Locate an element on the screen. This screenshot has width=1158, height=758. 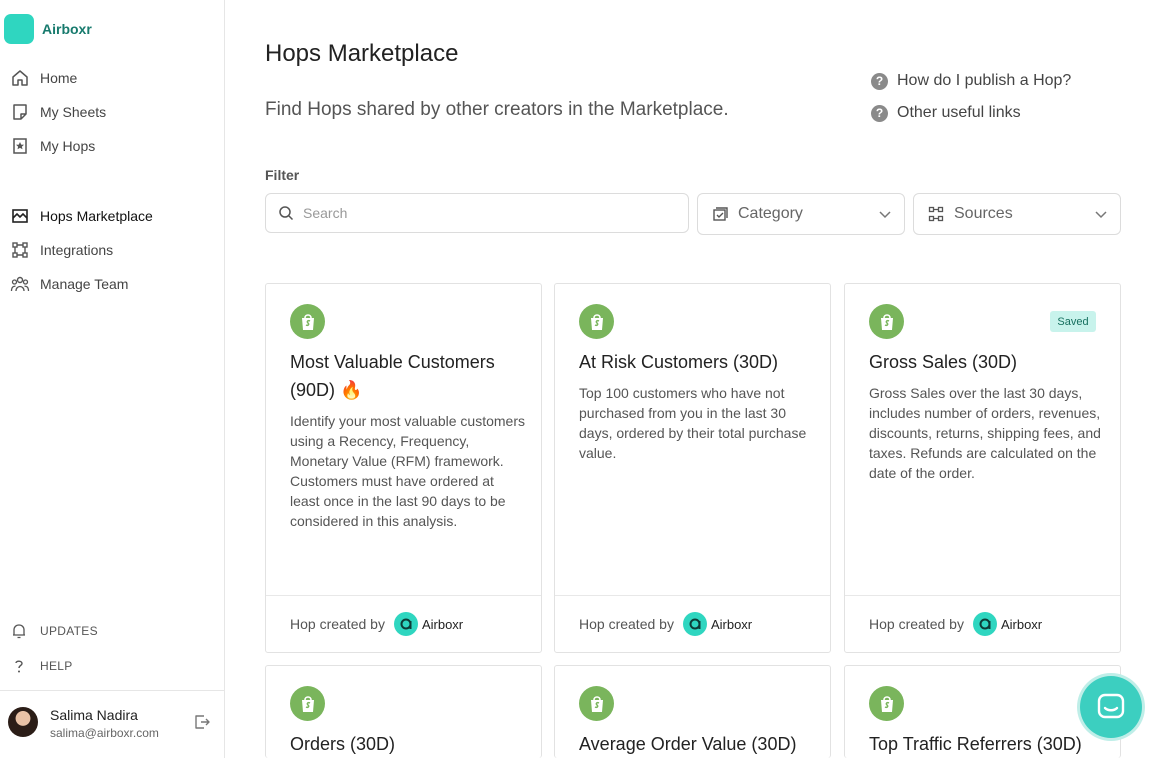
sidebar-item-integrations: Integrations is located at coordinates (61, 250).